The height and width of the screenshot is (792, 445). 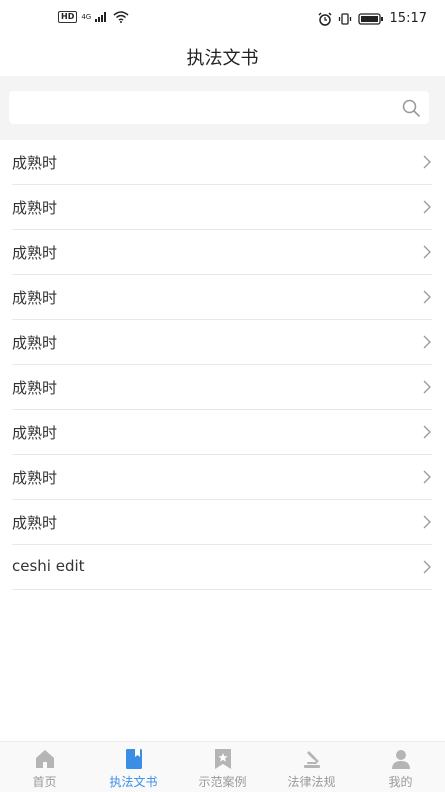 What do you see at coordinates (44, 759) in the screenshot?
I see `home-icon` at bounding box center [44, 759].